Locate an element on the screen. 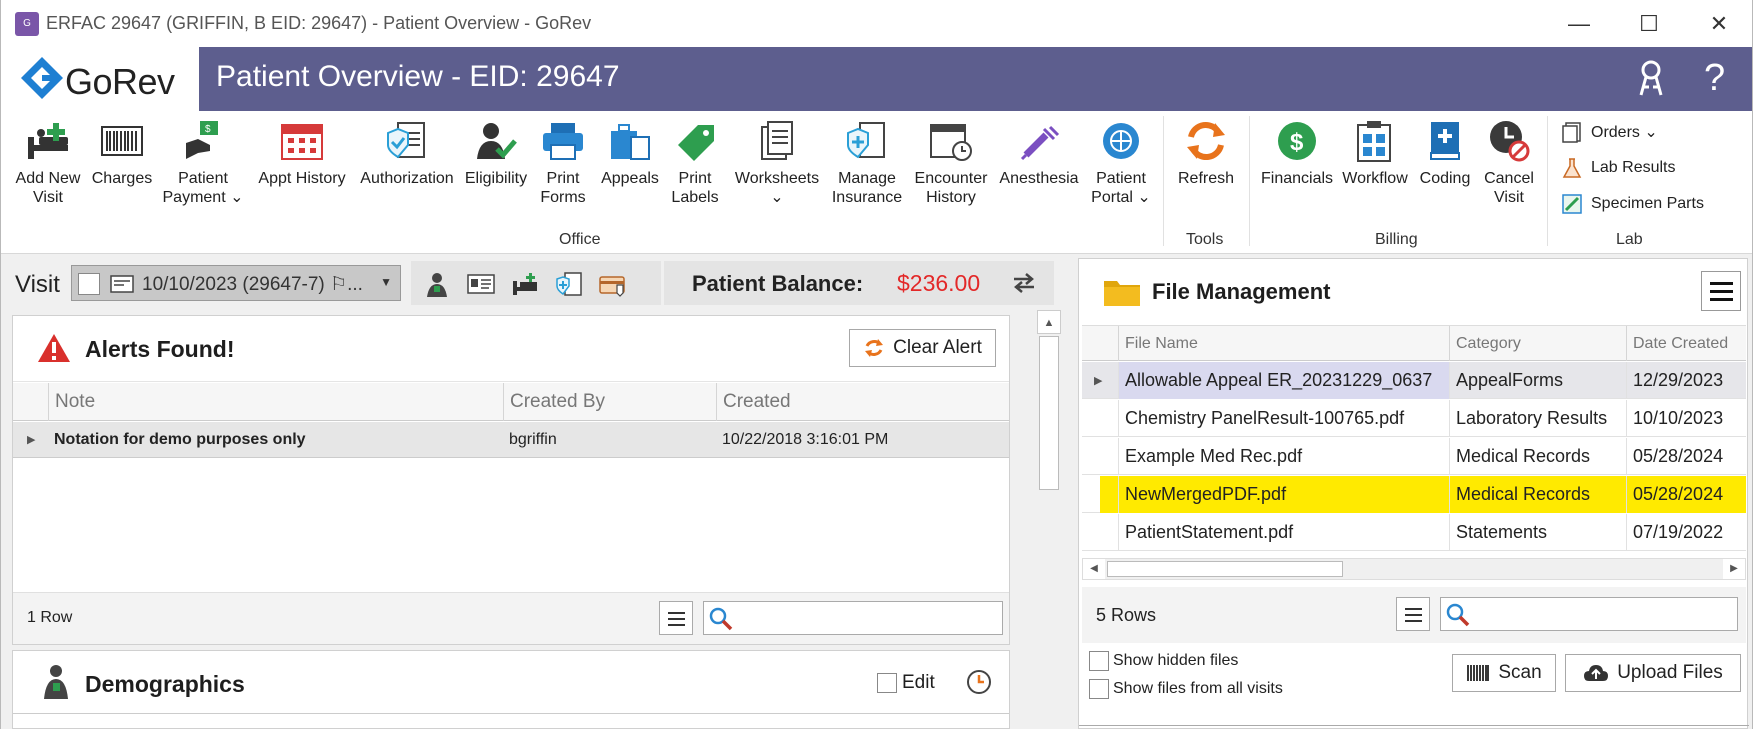  tools-group-label: Tools is located at coordinates (1205, 239).